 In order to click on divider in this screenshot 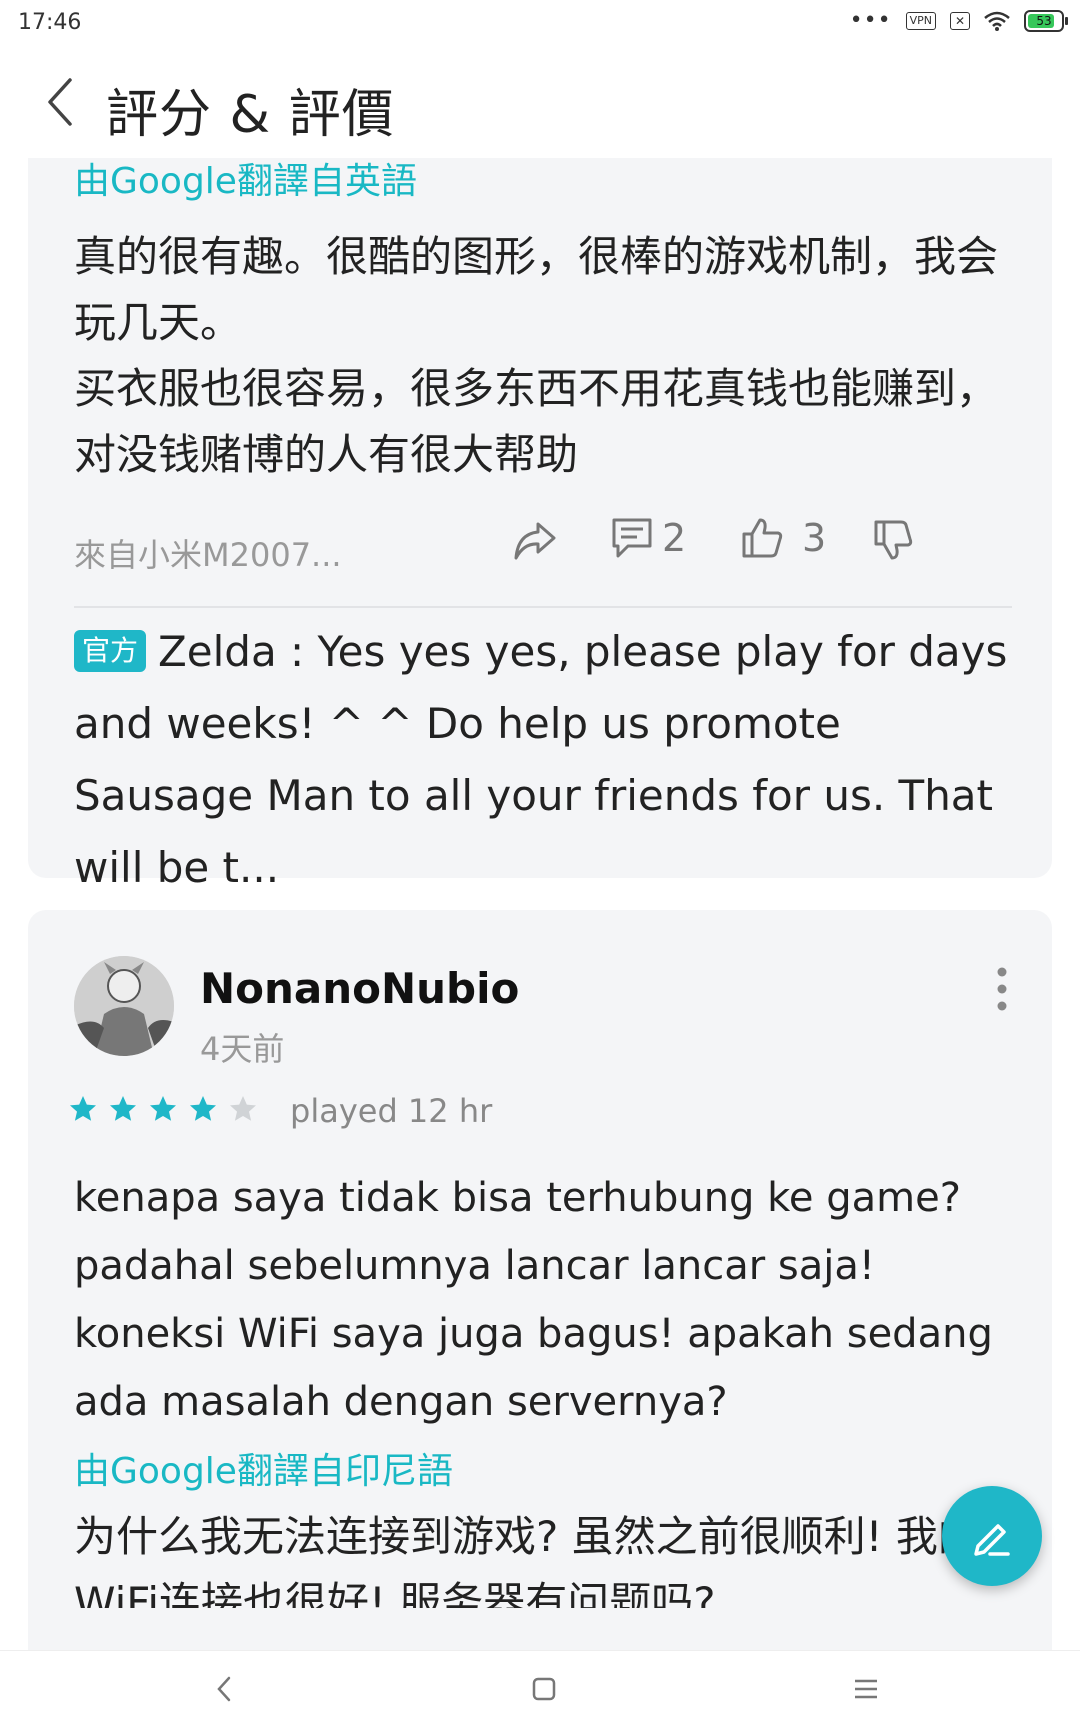, I will do `click(543, 607)`.